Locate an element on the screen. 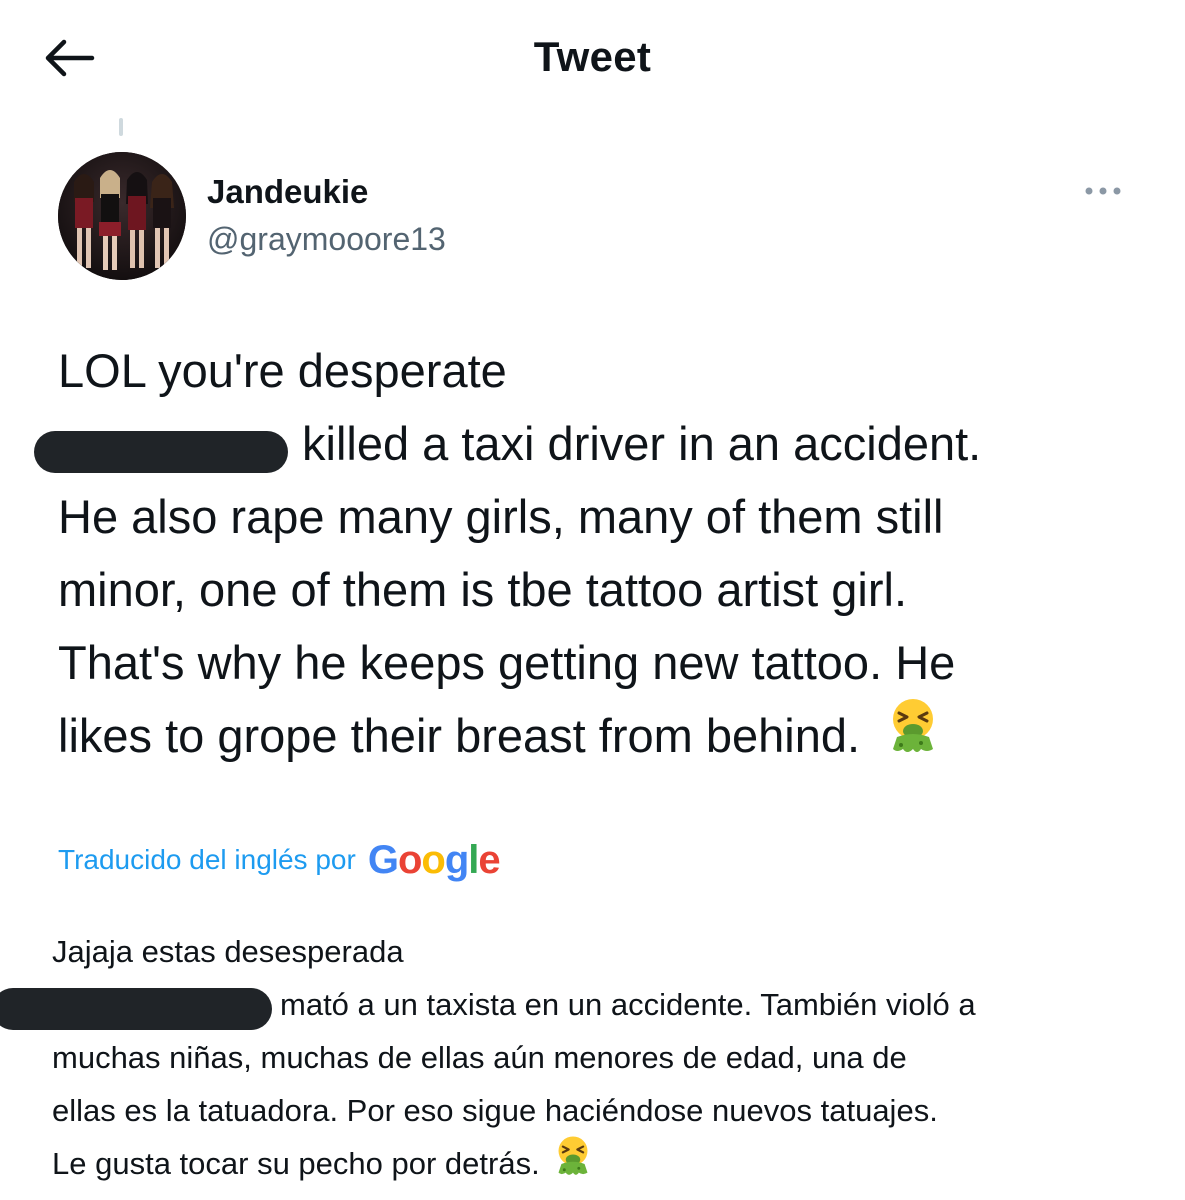 This screenshot has width=1185, height=1200. tweet-text-line: killed a taxi driver in an accident. is located at coordinates (596, 443).